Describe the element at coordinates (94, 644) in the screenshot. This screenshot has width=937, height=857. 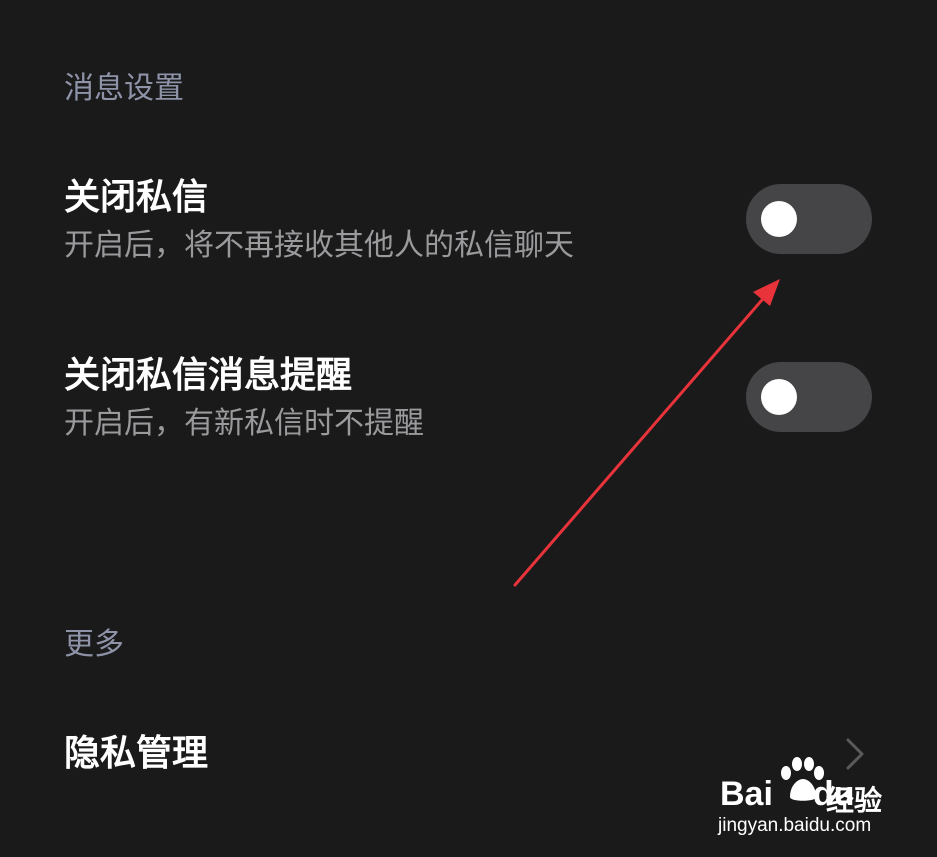
I see `section-header-more: 更多` at that location.